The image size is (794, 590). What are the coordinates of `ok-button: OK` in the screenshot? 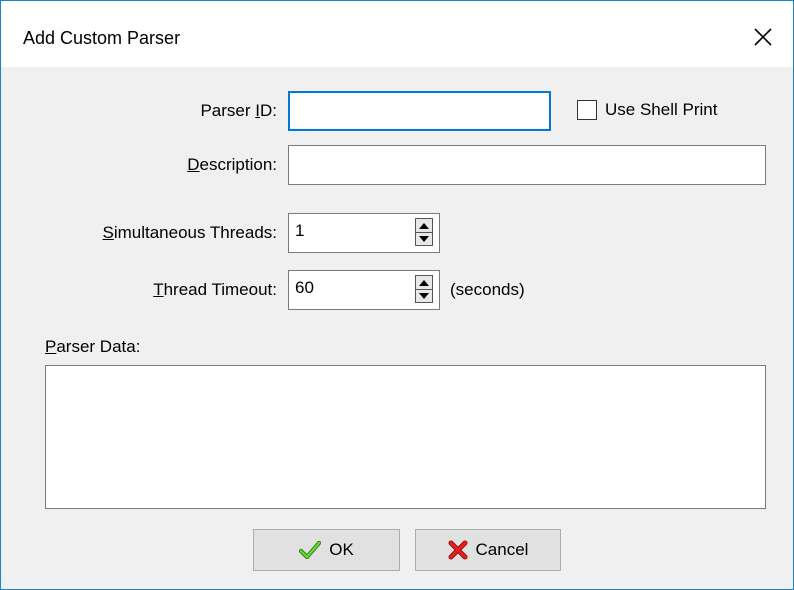 It's located at (326, 550).